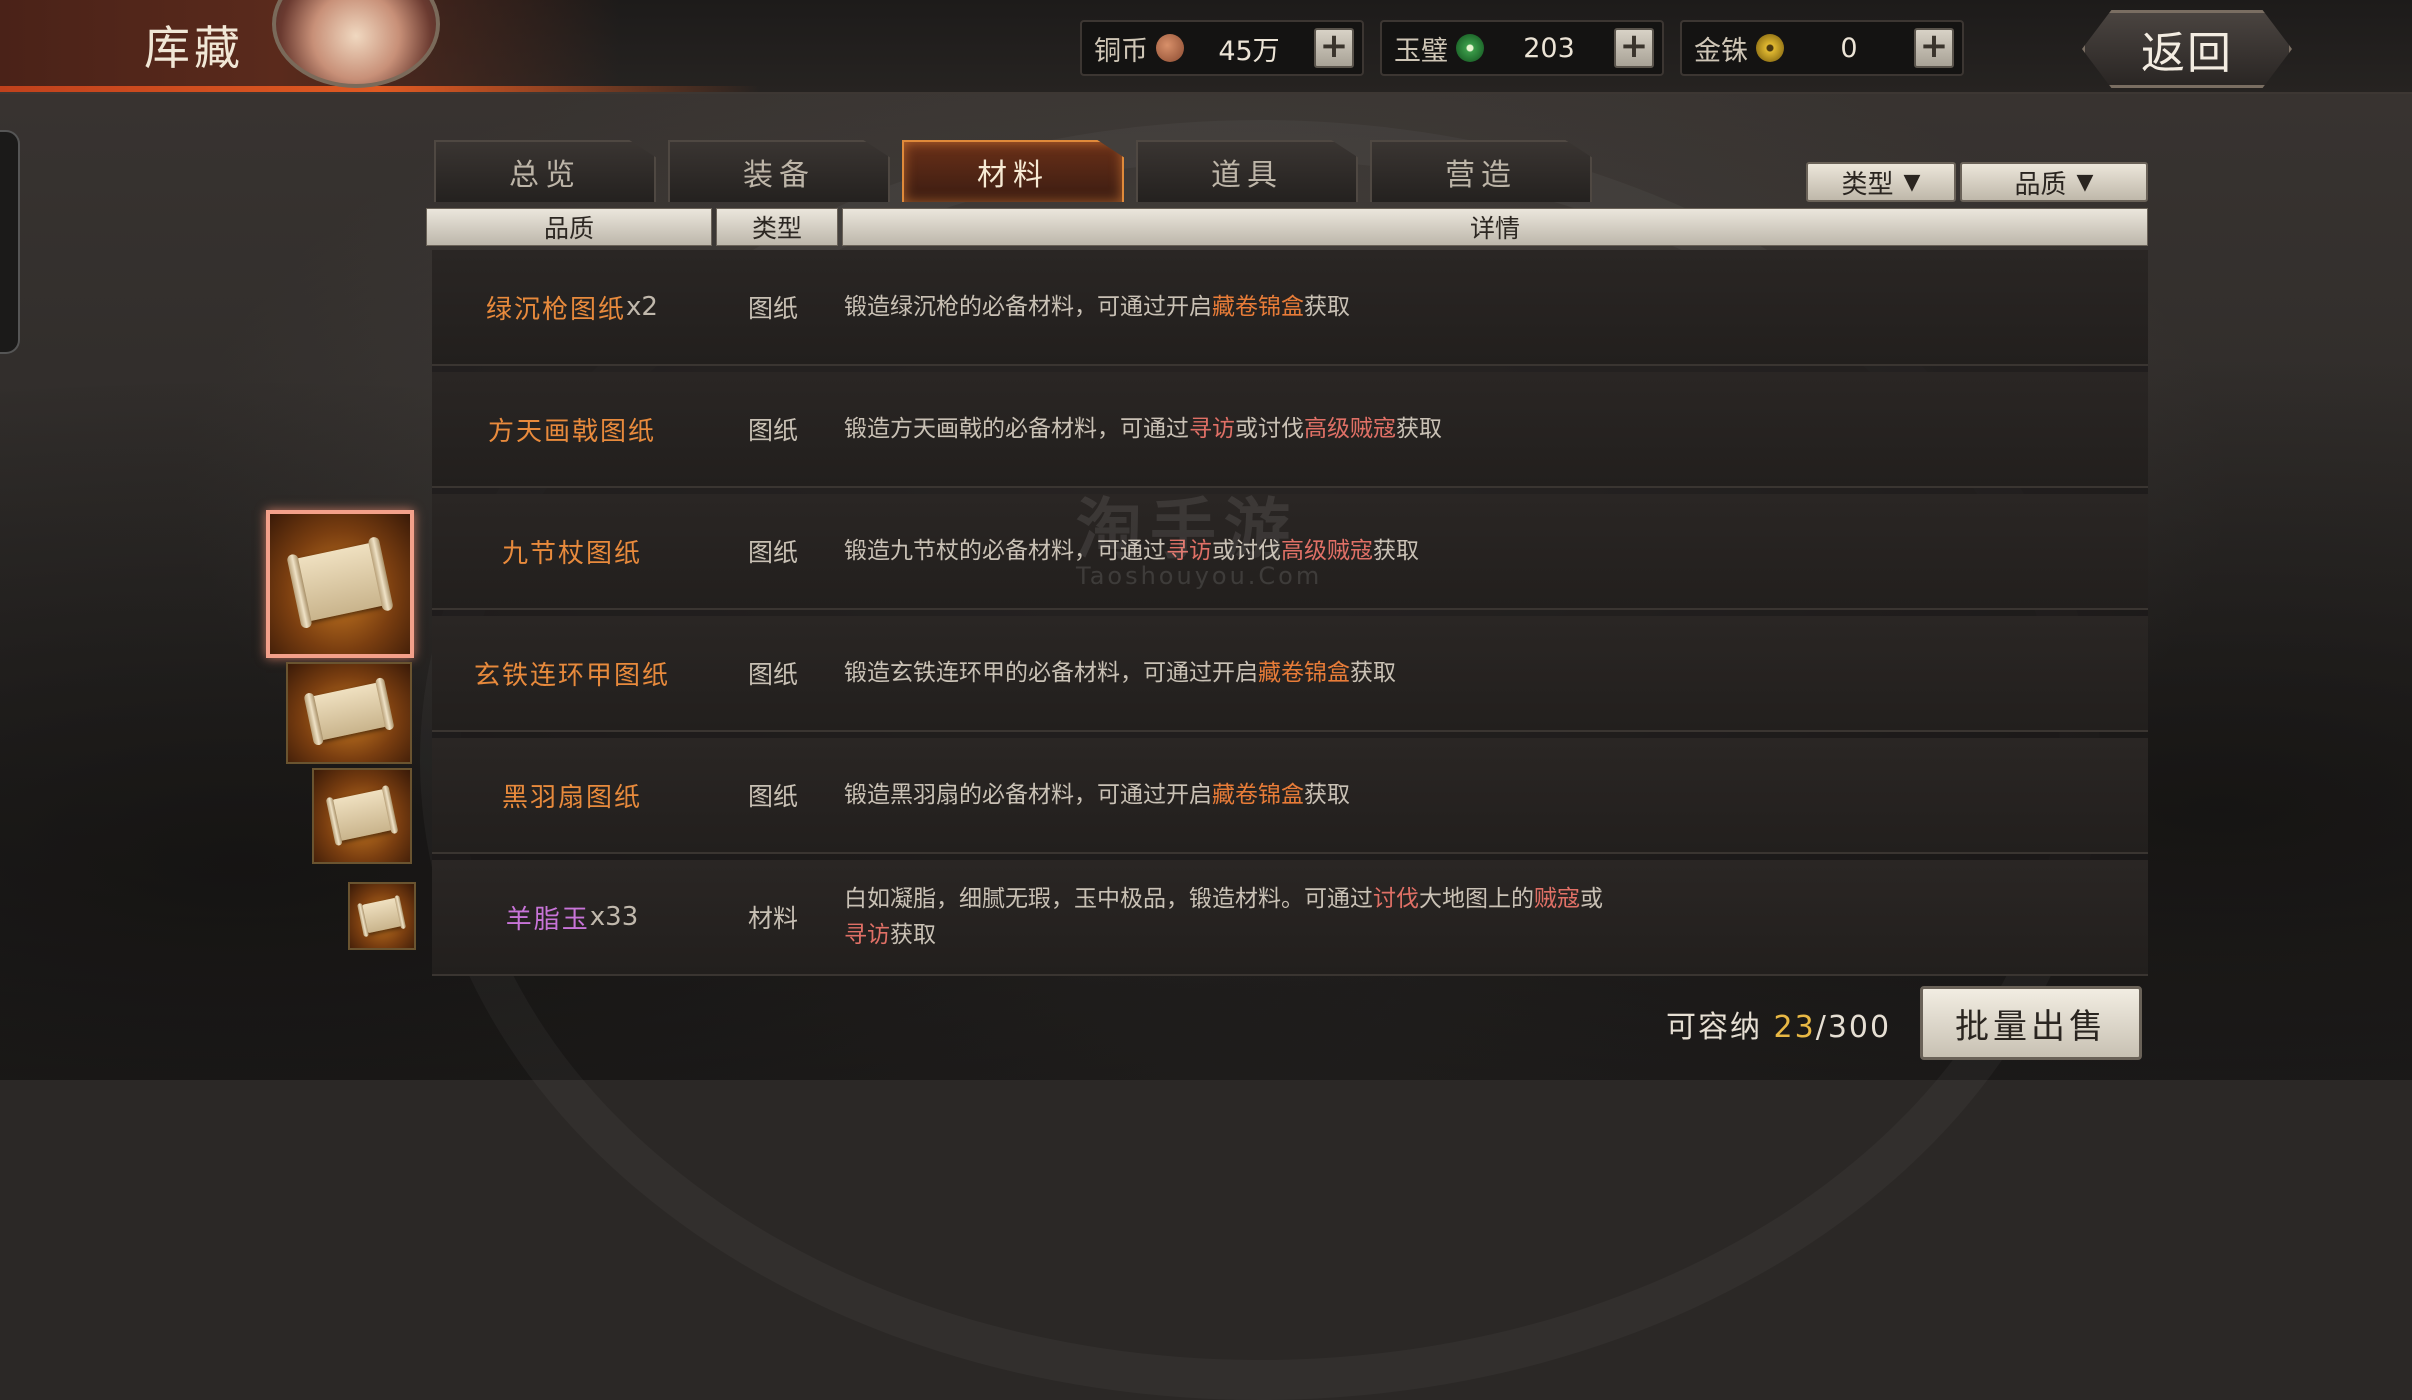 The width and height of the screenshot is (2412, 1400). What do you see at coordinates (1334, 48) in the screenshot?
I see `add-copper-button: +` at bounding box center [1334, 48].